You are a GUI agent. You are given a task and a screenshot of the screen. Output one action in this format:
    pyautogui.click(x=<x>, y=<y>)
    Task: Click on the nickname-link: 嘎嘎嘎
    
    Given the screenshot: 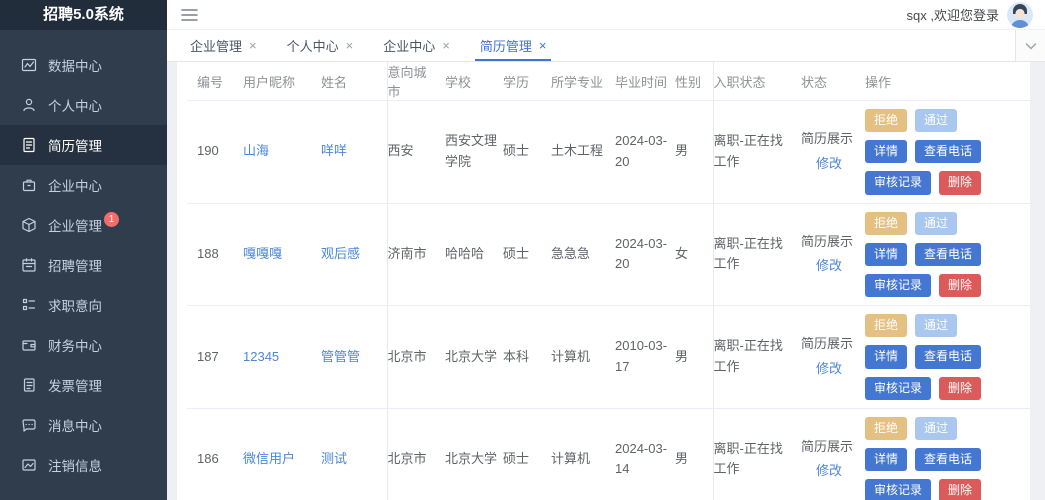 What is the action you would take?
    pyautogui.click(x=262, y=253)
    